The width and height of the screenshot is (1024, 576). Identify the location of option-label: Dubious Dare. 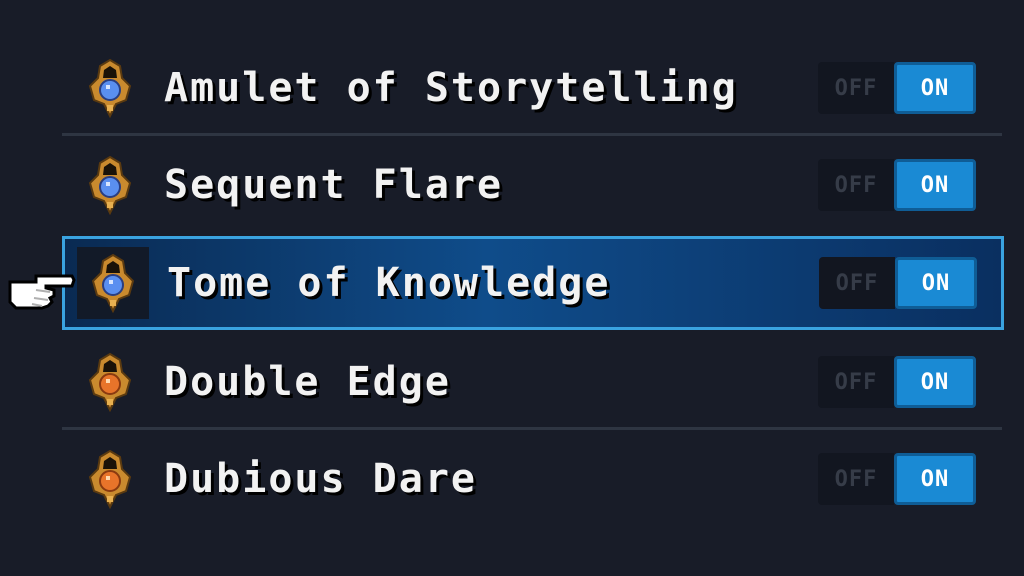
(320, 479).